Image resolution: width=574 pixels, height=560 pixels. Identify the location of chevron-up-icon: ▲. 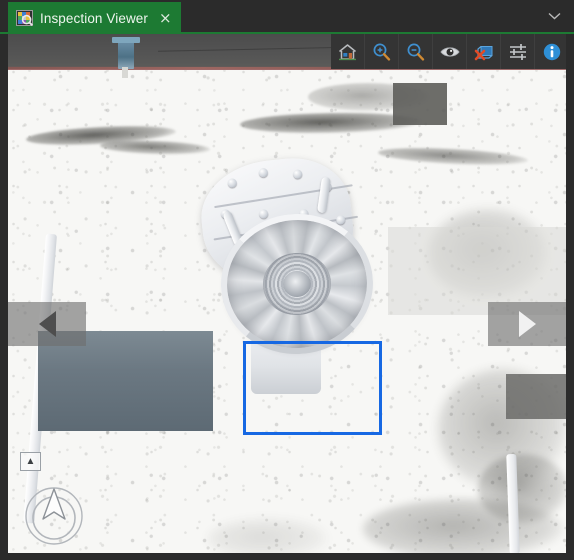
(30, 461).